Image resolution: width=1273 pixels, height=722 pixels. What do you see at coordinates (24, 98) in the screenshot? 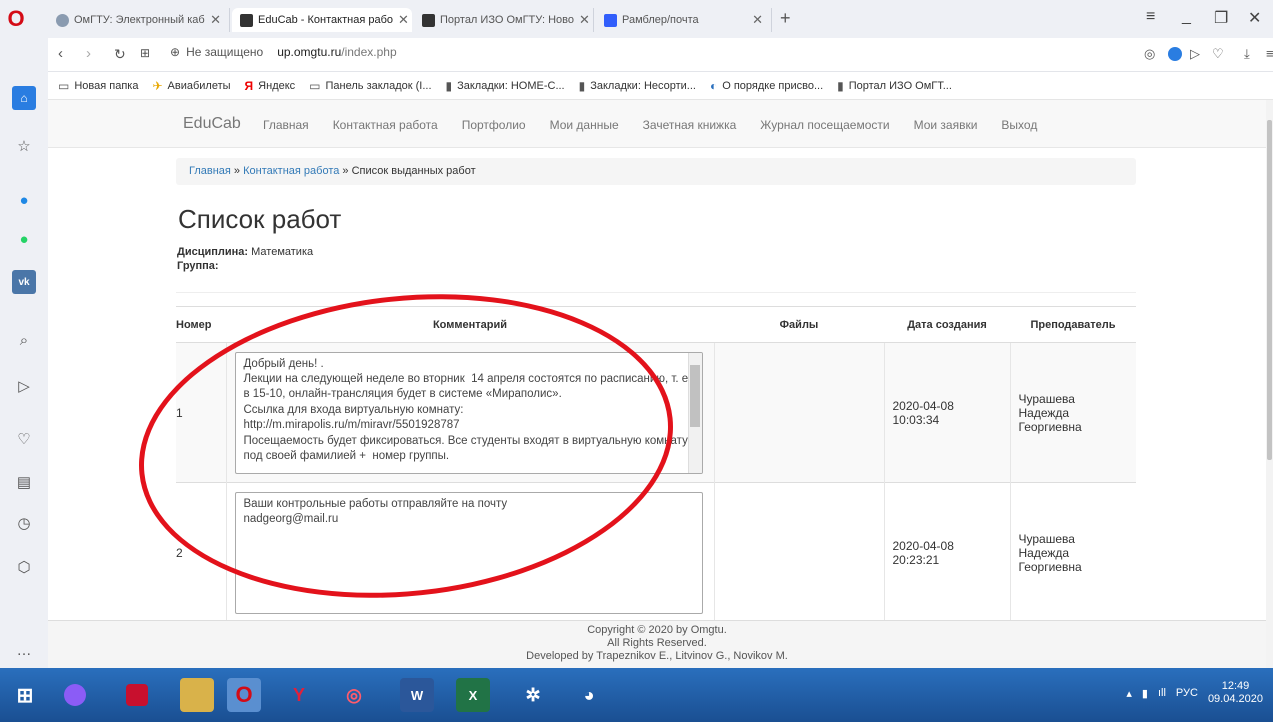
I see `home-icon: ⌂` at bounding box center [24, 98].